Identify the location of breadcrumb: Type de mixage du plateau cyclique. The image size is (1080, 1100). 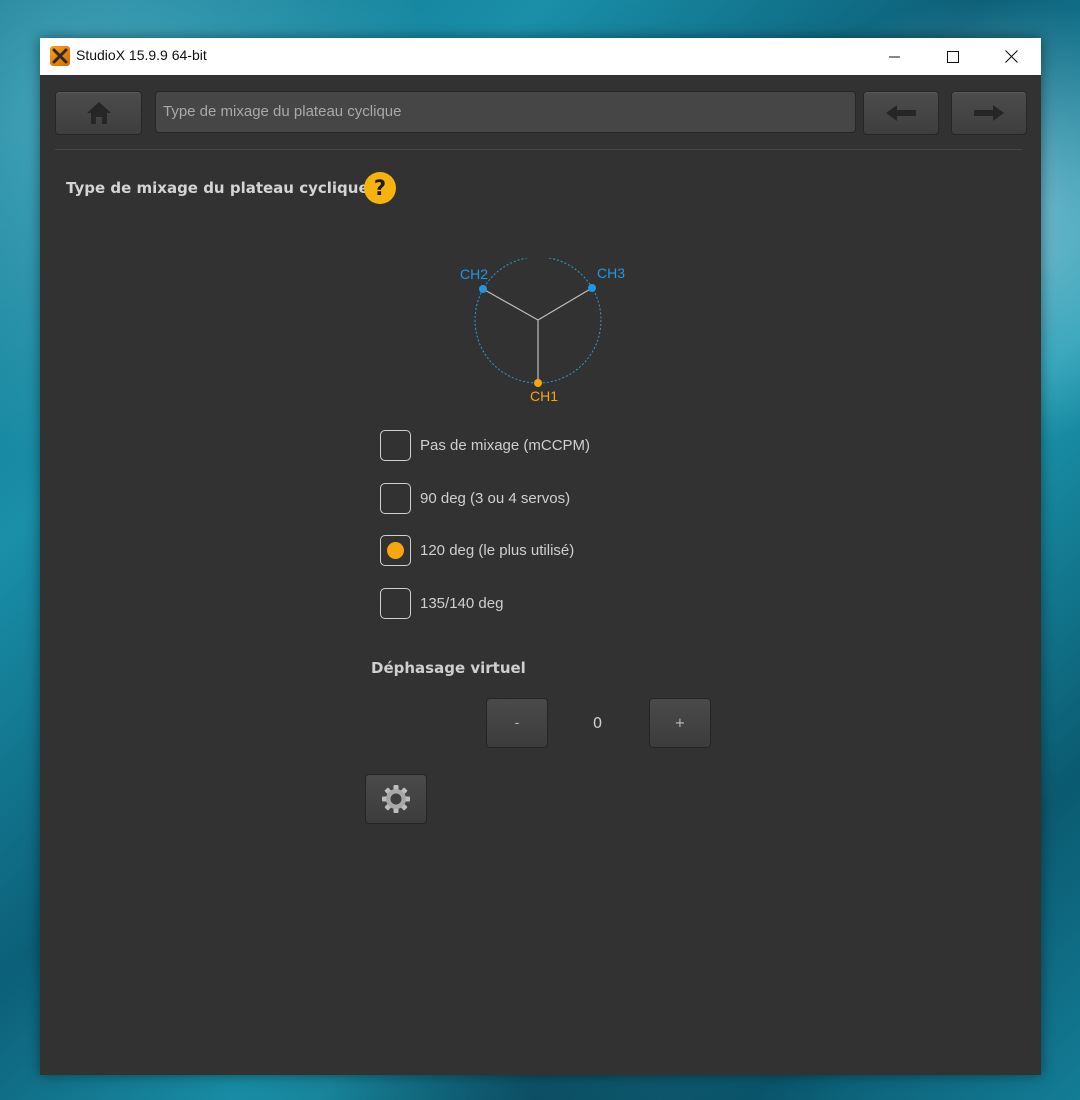
(505, 112).